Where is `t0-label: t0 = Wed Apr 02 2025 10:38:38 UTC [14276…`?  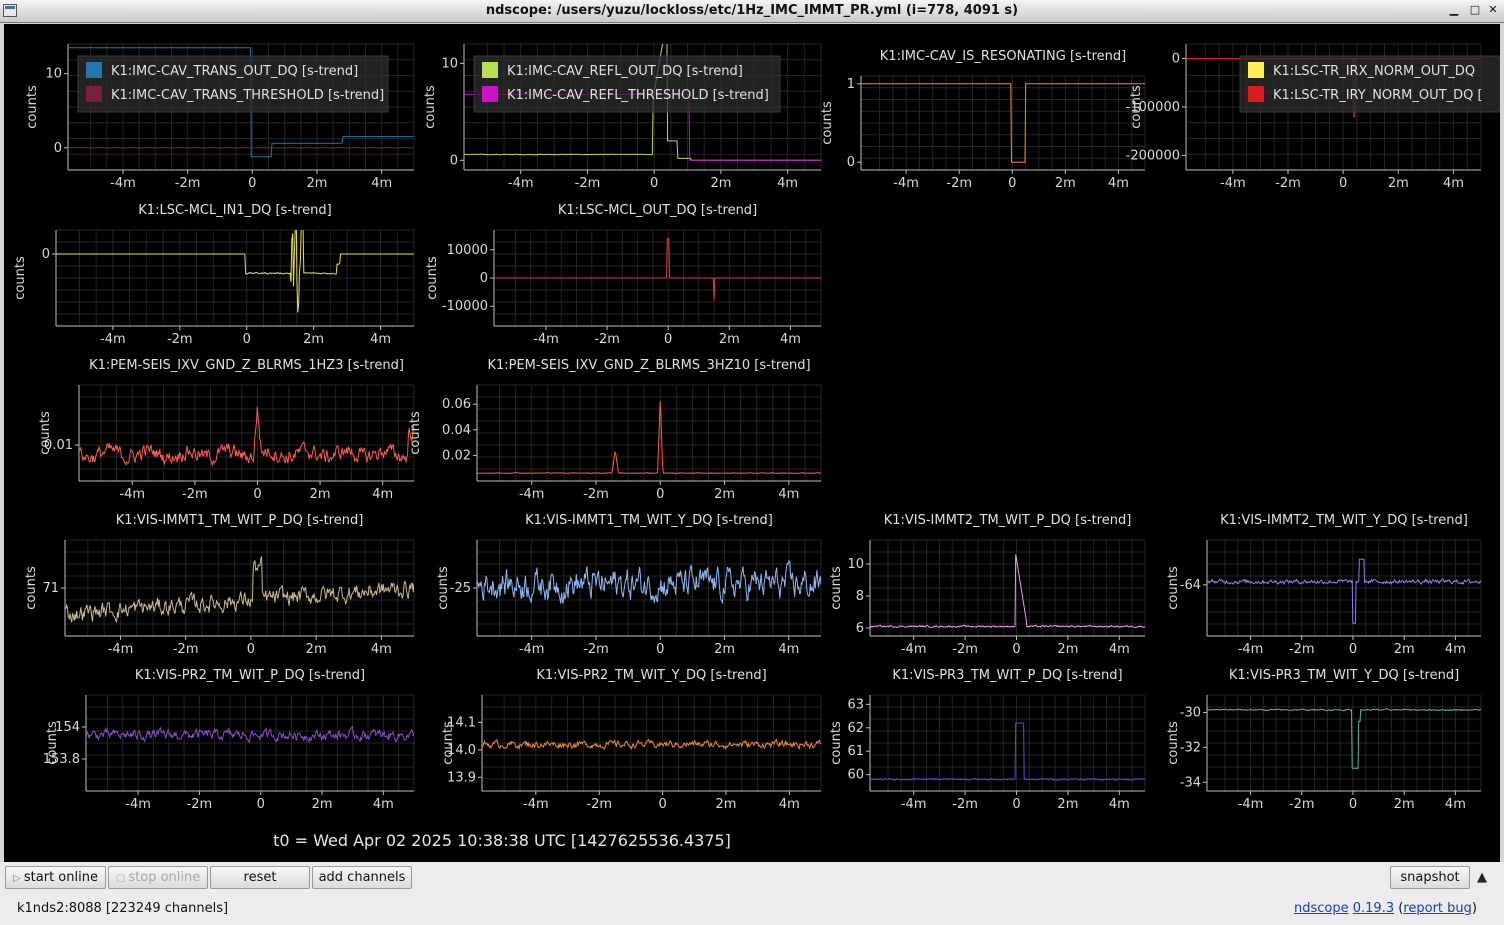 t0-label: t0 = Wed Apr 02 2025 10:38:38 UTC [14276… is located at coordinates (502, 840).